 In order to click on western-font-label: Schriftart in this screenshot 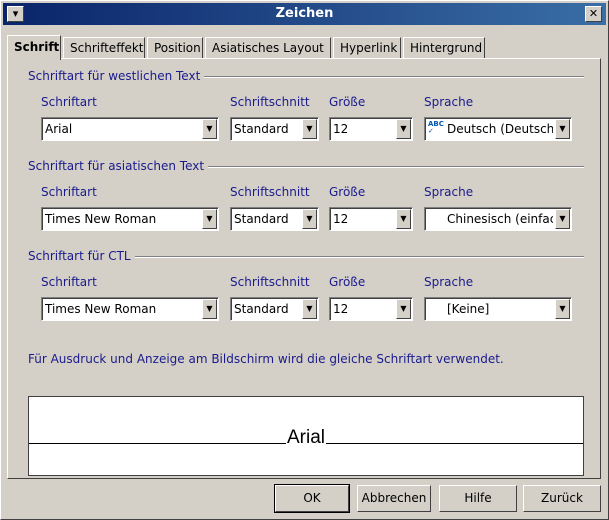, I will do `click(69, 102)`.